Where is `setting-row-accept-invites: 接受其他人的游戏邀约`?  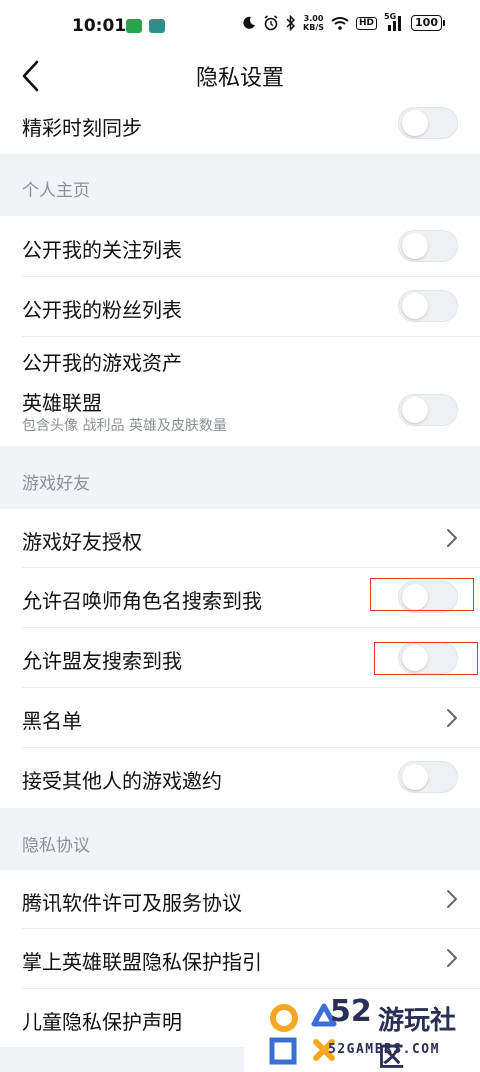
setting-row-accept-invites: 接受其他人的游戏邀约 is located at coordinates (240, 778).